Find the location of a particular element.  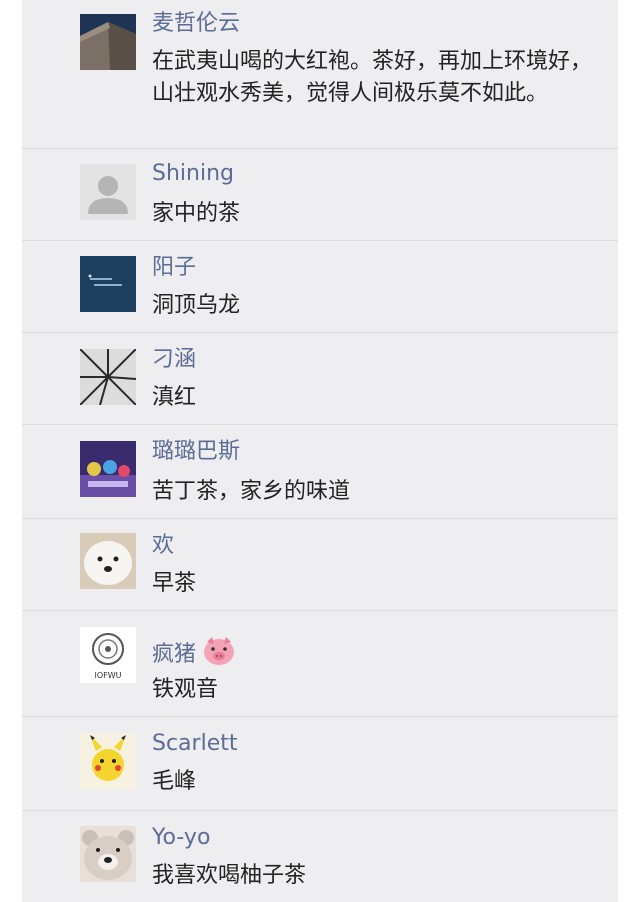

comment-text: 洞顶乌龙 is located at coordinates (196, 305).